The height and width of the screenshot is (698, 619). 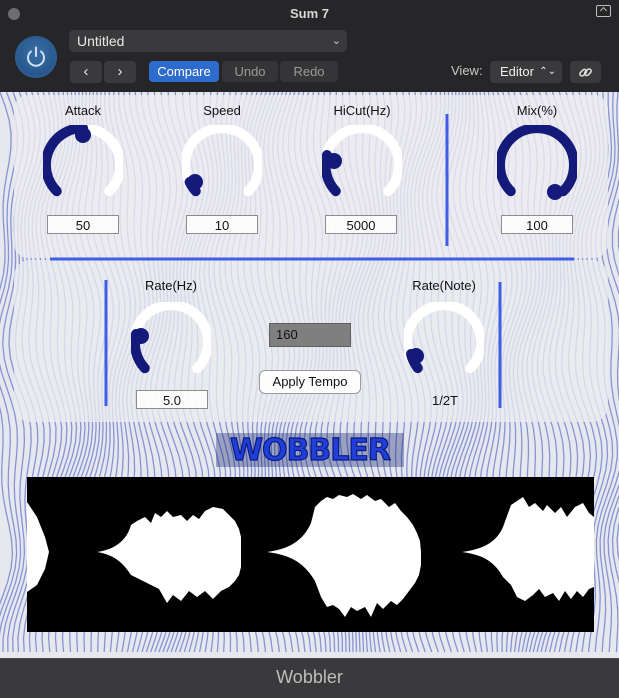 I want to click on wobbler-logo: WOBBLER, so click(x=310, y=449).